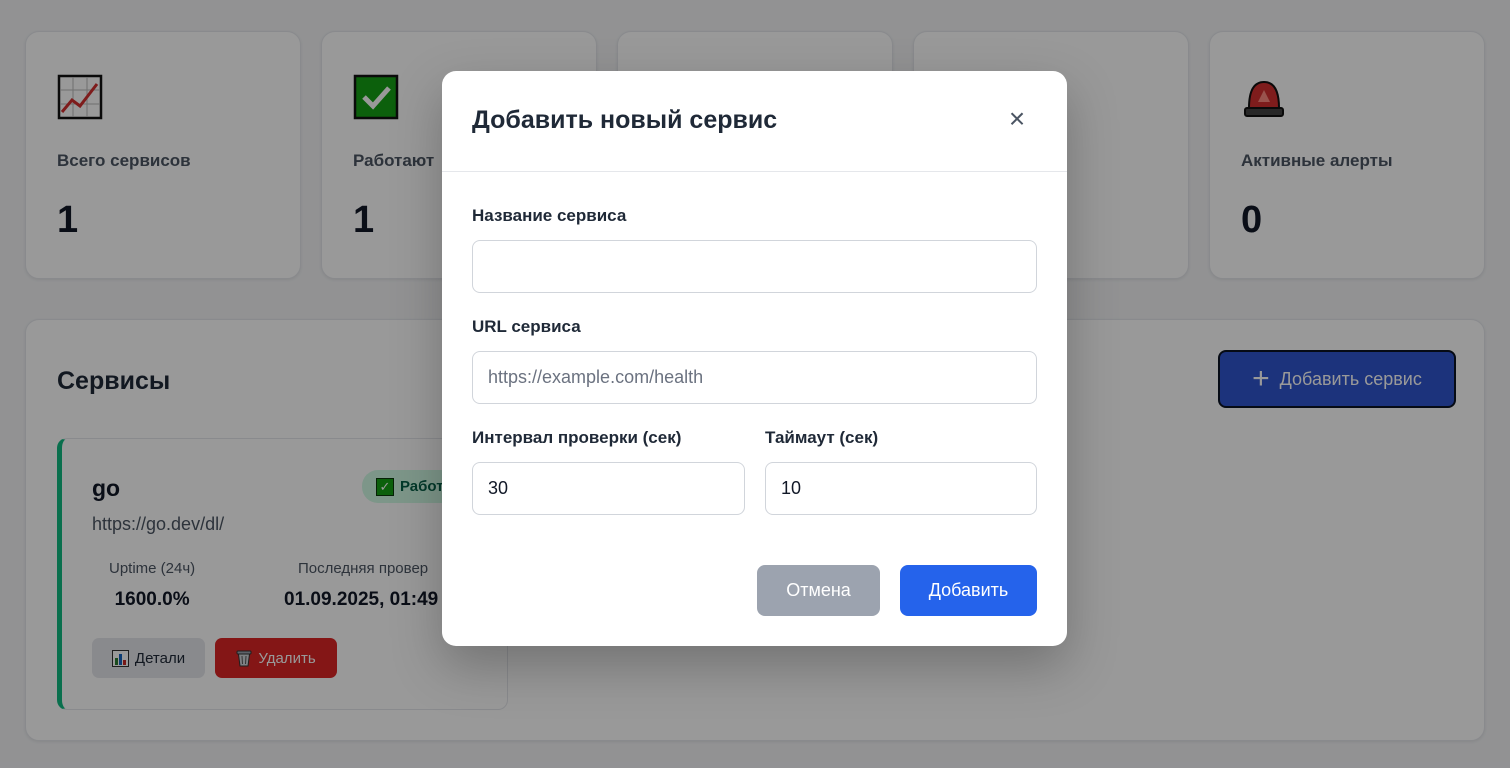 The image size is (1510, 768). What do you see at coordinates (625, 120) in the screenshot?
I see `modal-title: Добавить новый сервис` at bounding box center [625, 120].